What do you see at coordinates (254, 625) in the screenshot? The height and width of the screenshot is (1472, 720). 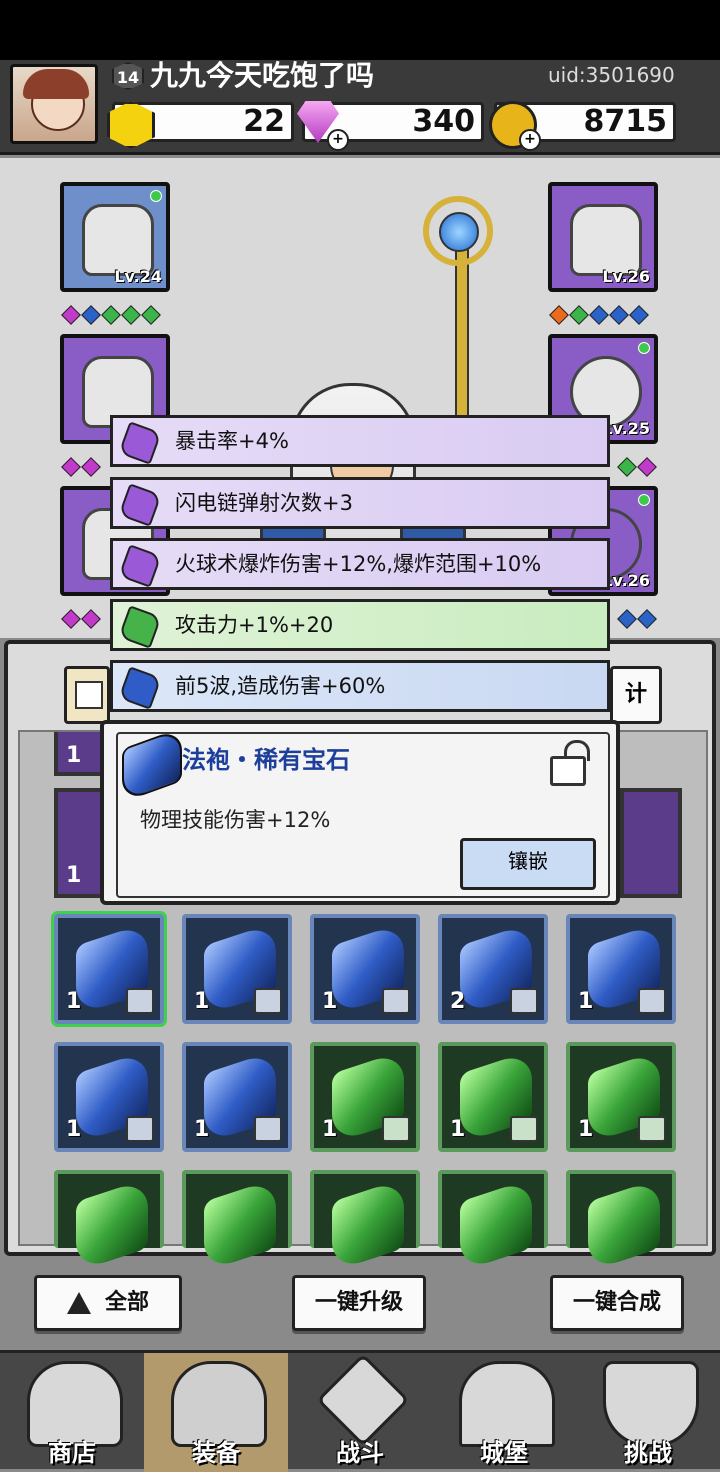 I see `stat-text: 攻击力+1%+20` at bounding box center [254, 625].